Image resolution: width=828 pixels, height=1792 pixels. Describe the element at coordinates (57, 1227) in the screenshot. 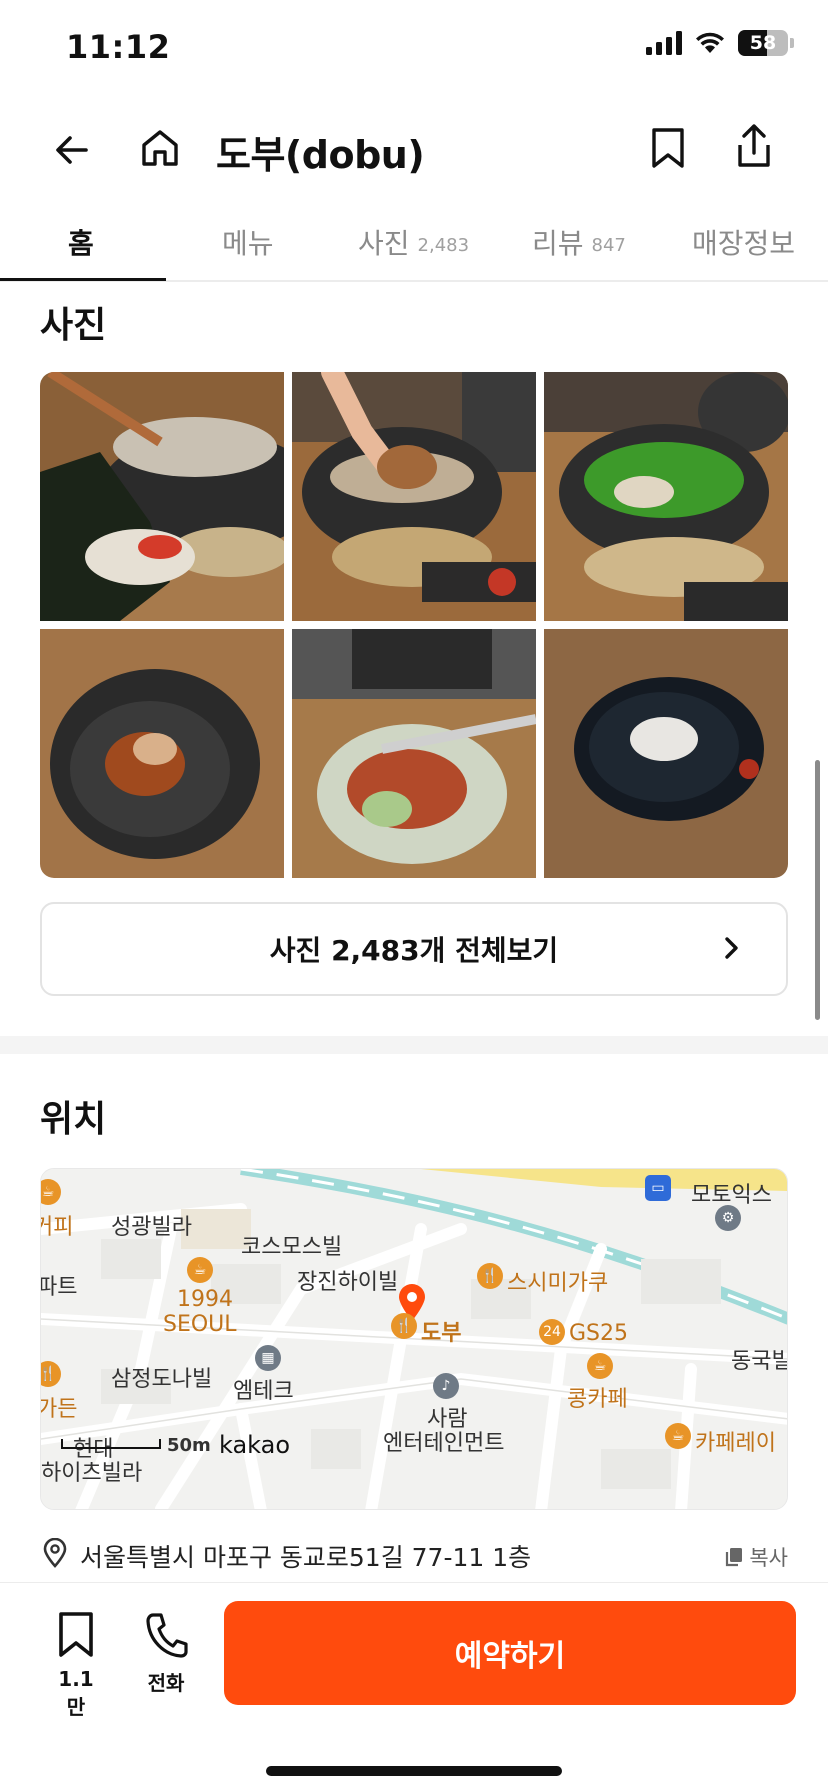

I see `map-label: 커피` at that location.